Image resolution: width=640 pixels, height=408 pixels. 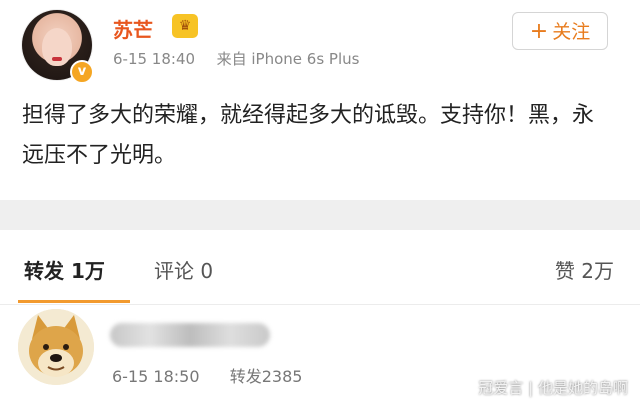 What do you see at coordinates (183, 269) in the screenshot?
I see `tab-comment: 评论 0` at bounding box center [183, 269].